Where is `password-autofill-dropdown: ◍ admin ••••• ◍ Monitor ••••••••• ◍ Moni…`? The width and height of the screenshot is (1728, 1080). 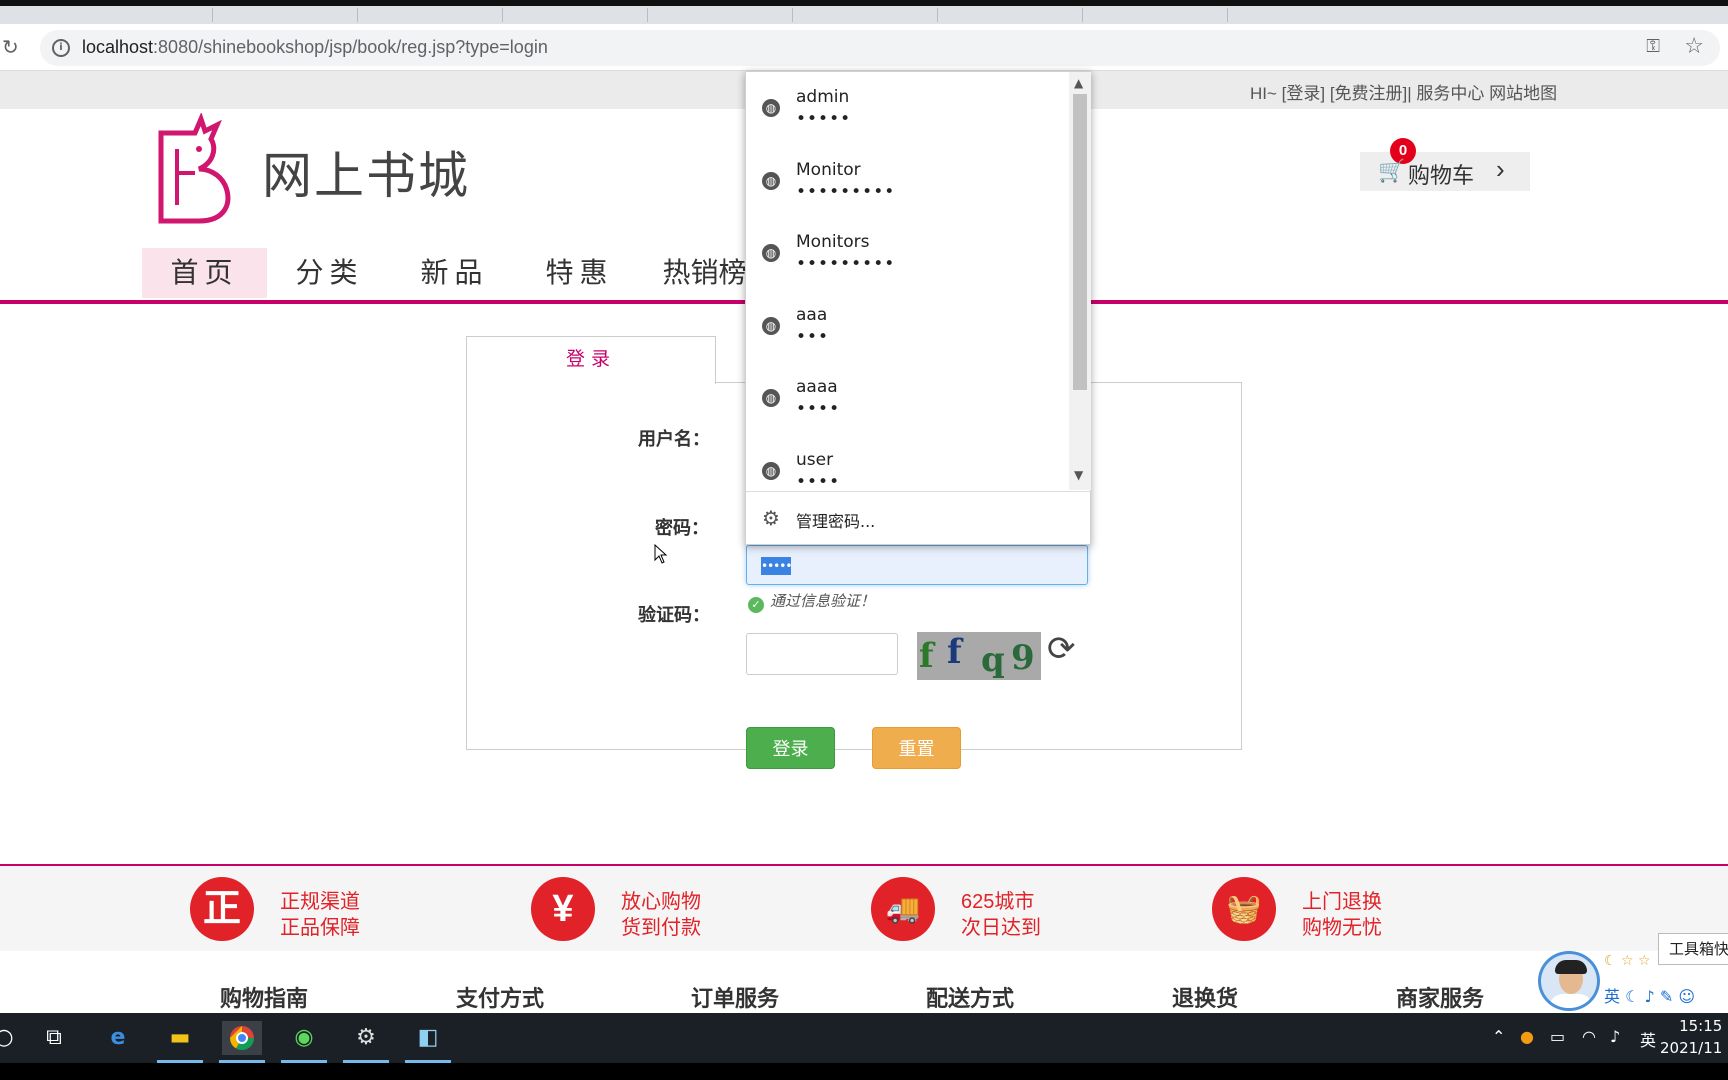
password-autofill-dropdown: ◍ admin ••••• ◍ Monitor ••••••••• ◍ Moni… is located at coordinates (918, 308).